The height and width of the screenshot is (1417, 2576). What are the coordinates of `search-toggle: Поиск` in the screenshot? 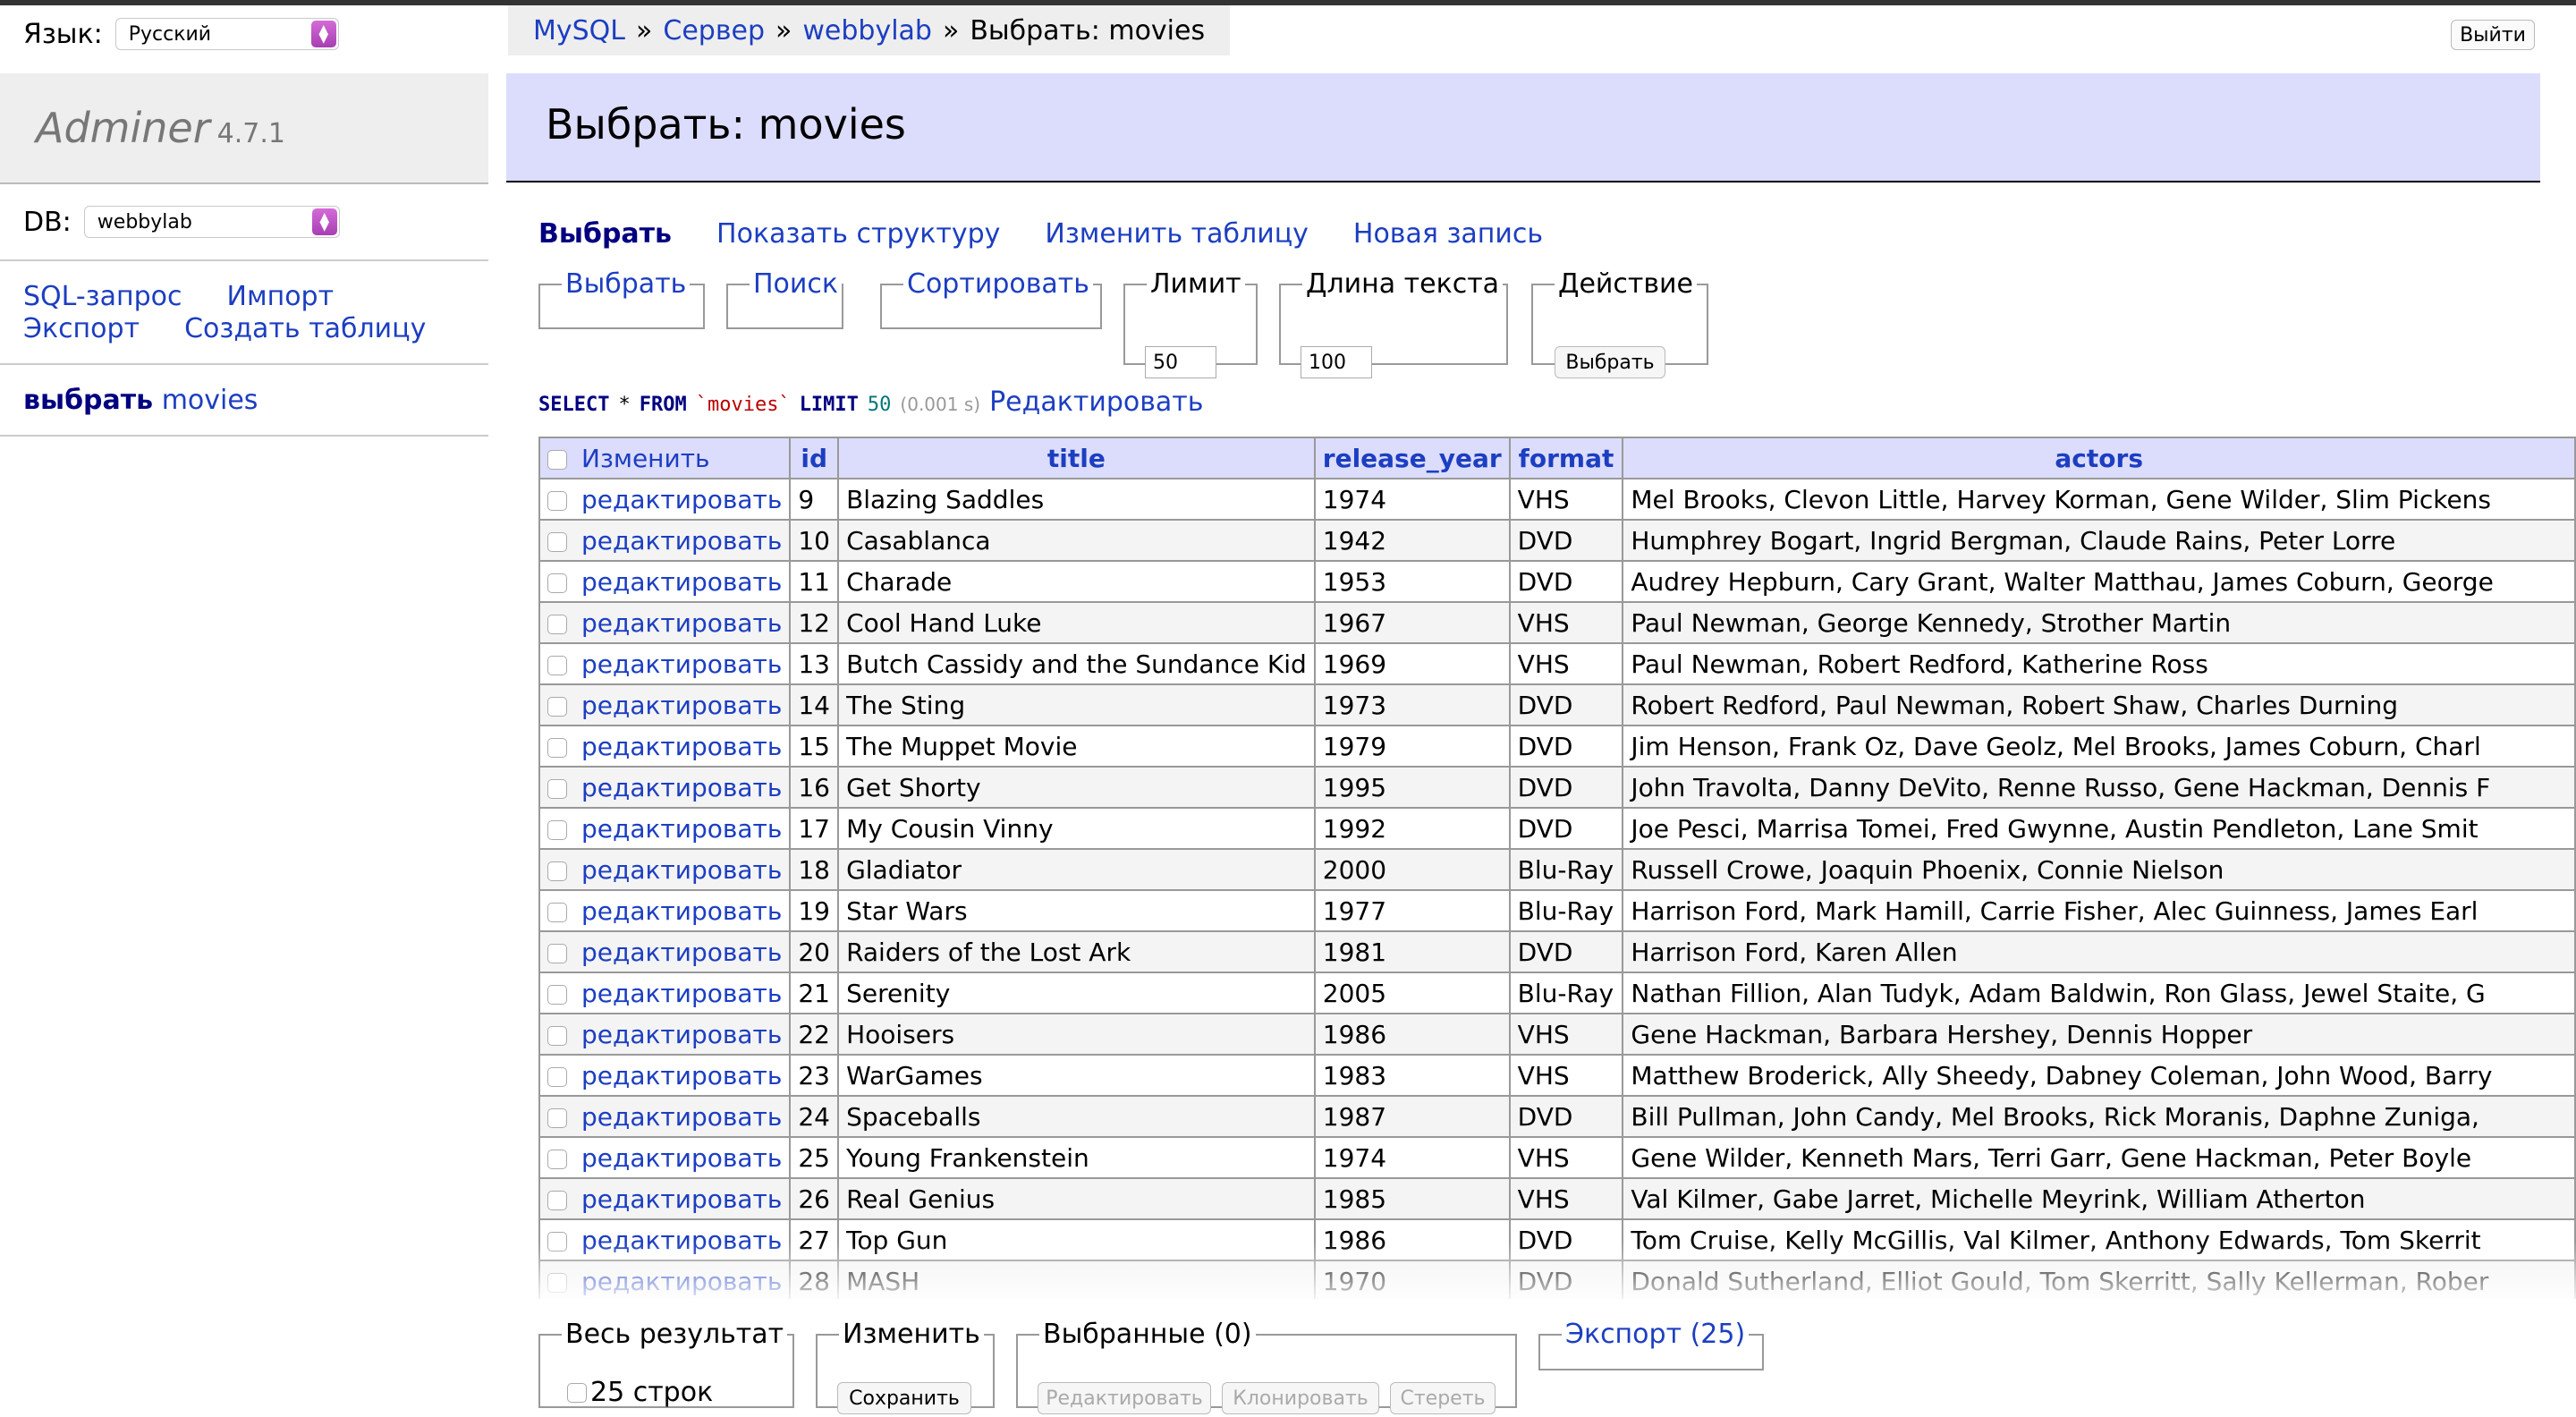 It's located at (796, 284).